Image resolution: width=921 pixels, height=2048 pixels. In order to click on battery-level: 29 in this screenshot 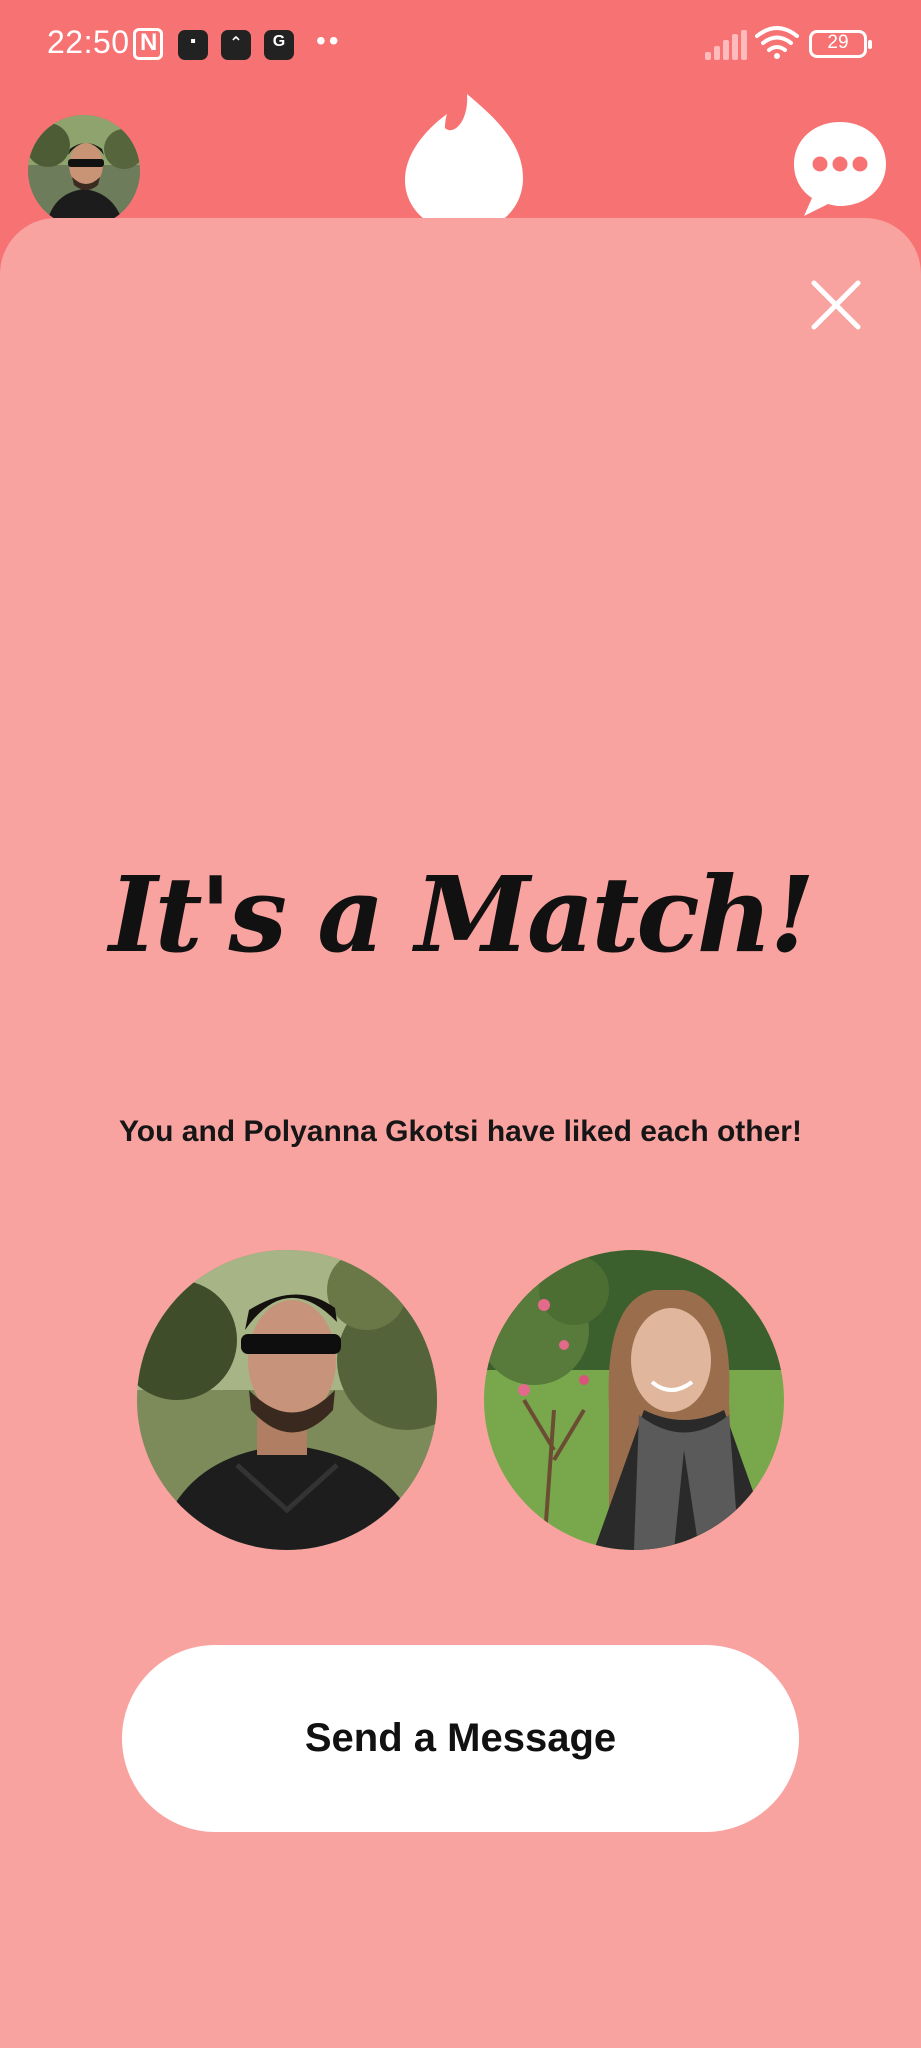, I will do `click(838, 42)`.